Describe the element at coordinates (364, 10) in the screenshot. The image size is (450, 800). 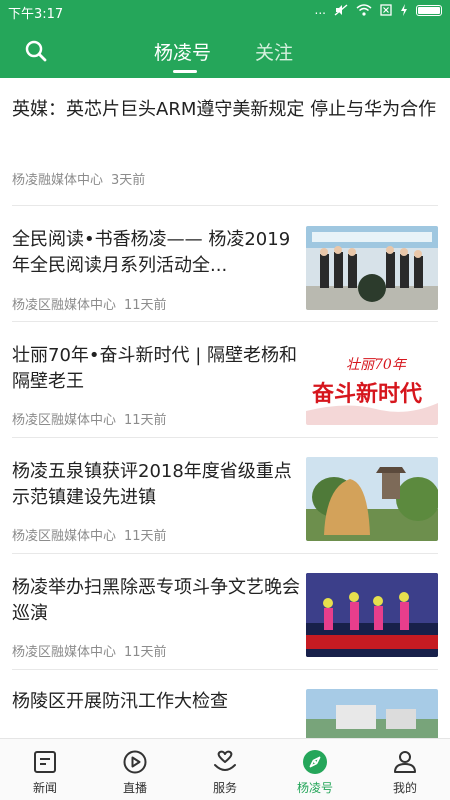
I see `wifi-icon` at that location.